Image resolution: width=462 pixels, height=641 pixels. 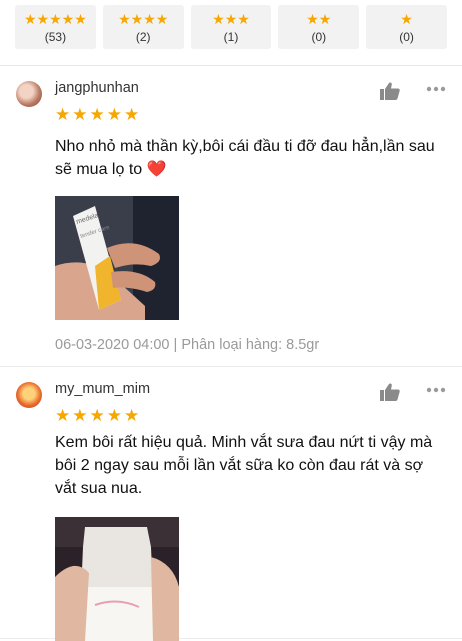 I want to click on filter-4-stars: ★★★★ (2), so click(x=143, y=27).